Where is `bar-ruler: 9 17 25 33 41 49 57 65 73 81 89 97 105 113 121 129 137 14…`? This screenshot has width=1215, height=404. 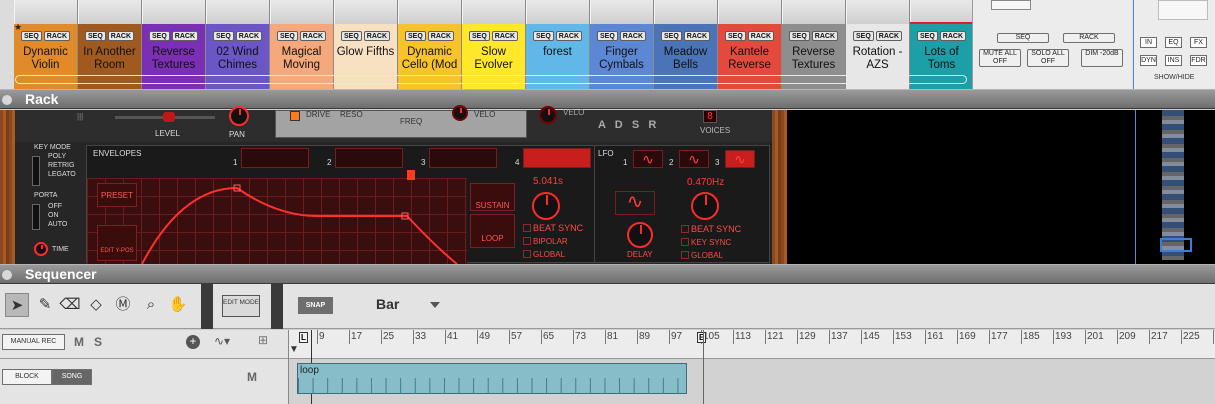
bar-ruler: 9 17 25 33 41 49 57 65 73 81 89 97 105 113 121 129 137 14… is located at coordinates (752, 344).